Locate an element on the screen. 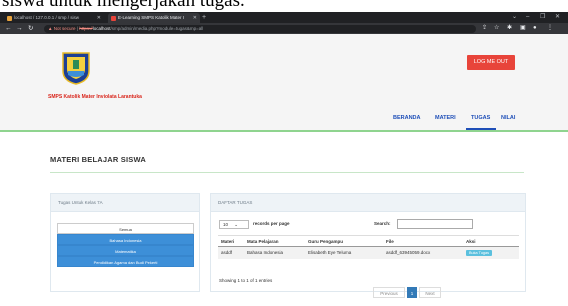 The image size is (568, 306). profile-avatar-icon: ● is located at coordinates (535, 28).